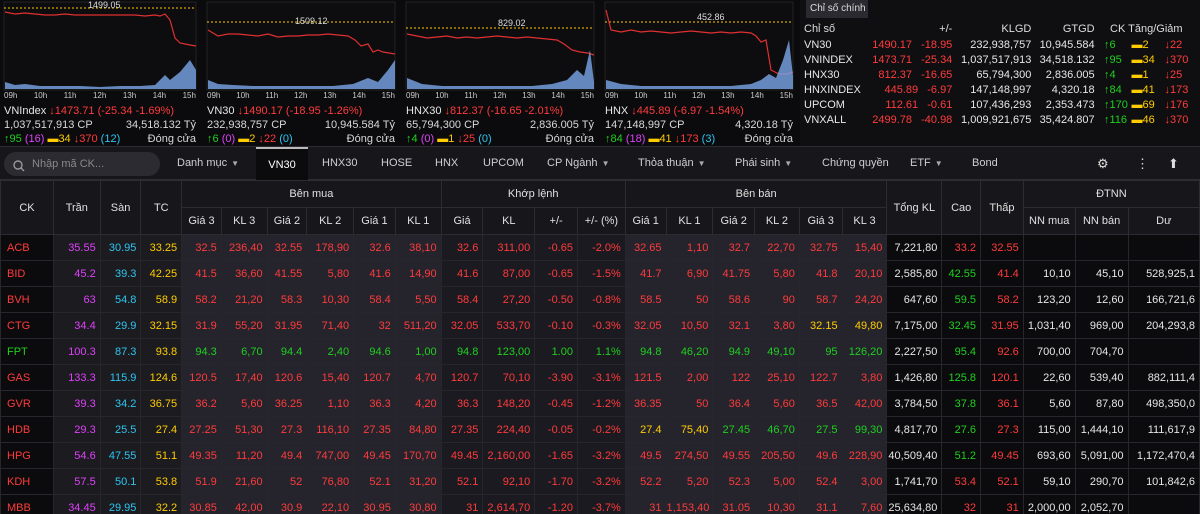 The image size is (1200, 514). I want to click on table-cell: 32.45, so click(961, 325).